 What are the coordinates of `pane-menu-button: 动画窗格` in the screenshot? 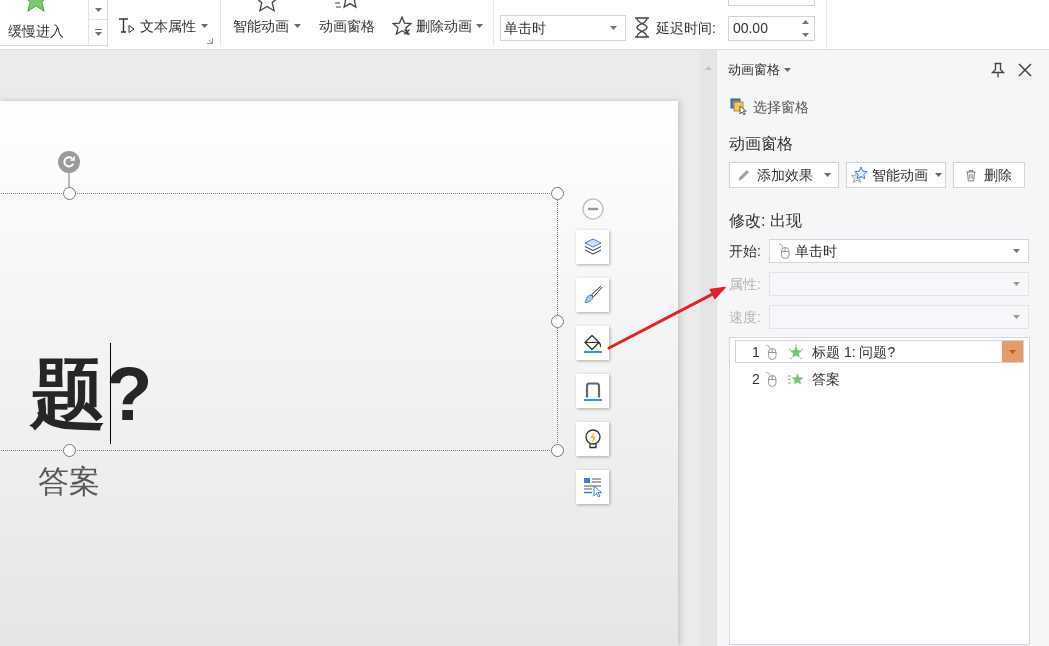 It's located at (759, 70).